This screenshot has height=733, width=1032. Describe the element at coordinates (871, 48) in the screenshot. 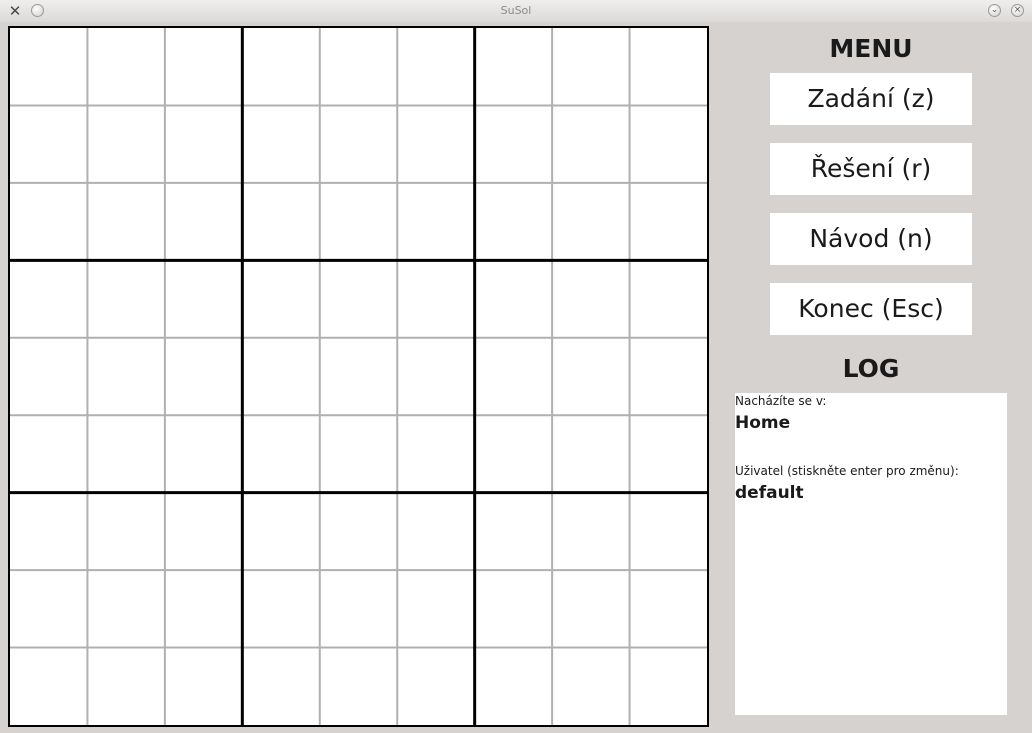

I see `menu-heading: MENU` at that location.